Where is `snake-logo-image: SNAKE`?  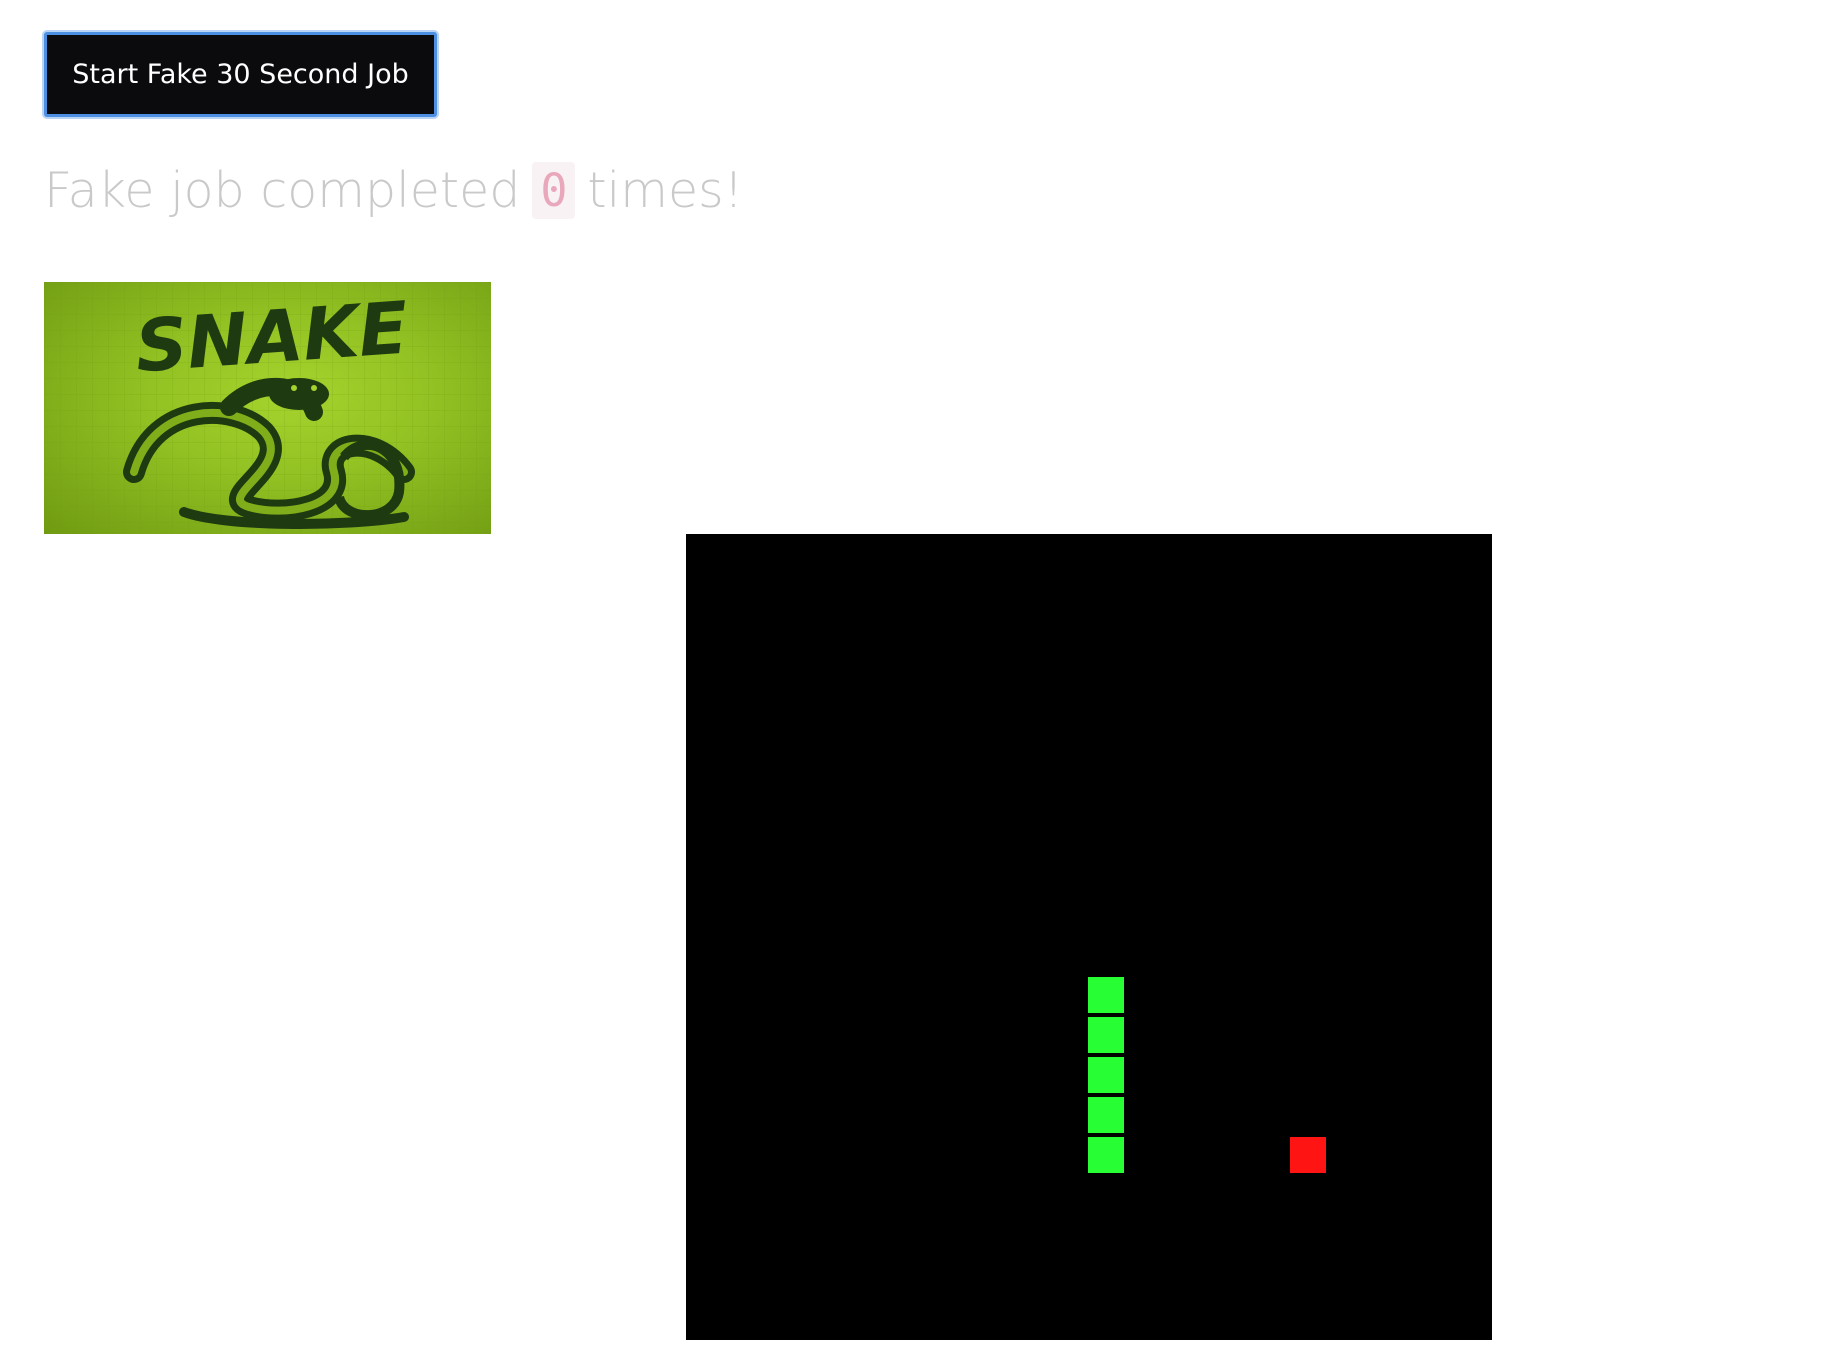
snake-logo-image: SNAKE is located at coordinates (267, 408).